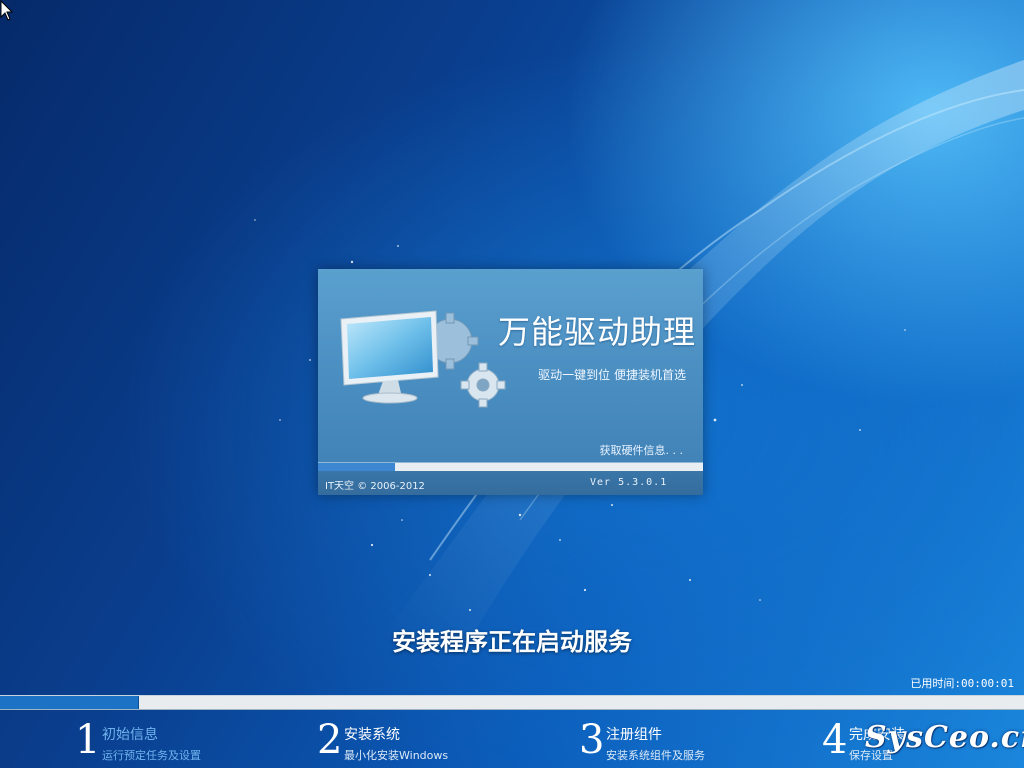  I want to click on elapsed-label: 已用时间:, so click(936, 683).